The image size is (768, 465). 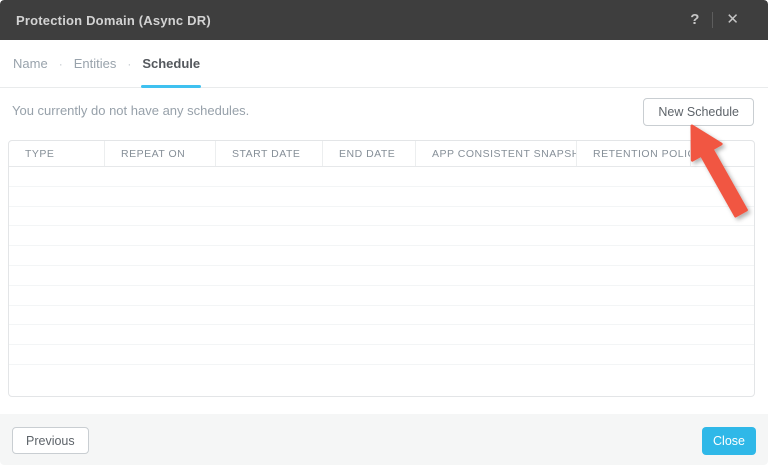 What do you see at coordinates (694, 20) in the screenshot?
I see `help-icon: ?` at bounding box center [694, 20].